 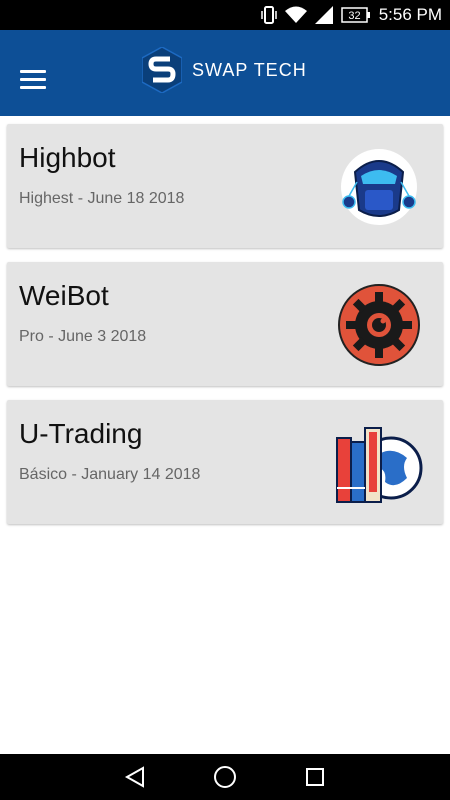 I want to click on brand: SWAP TECH, so click(x=224, y=70).